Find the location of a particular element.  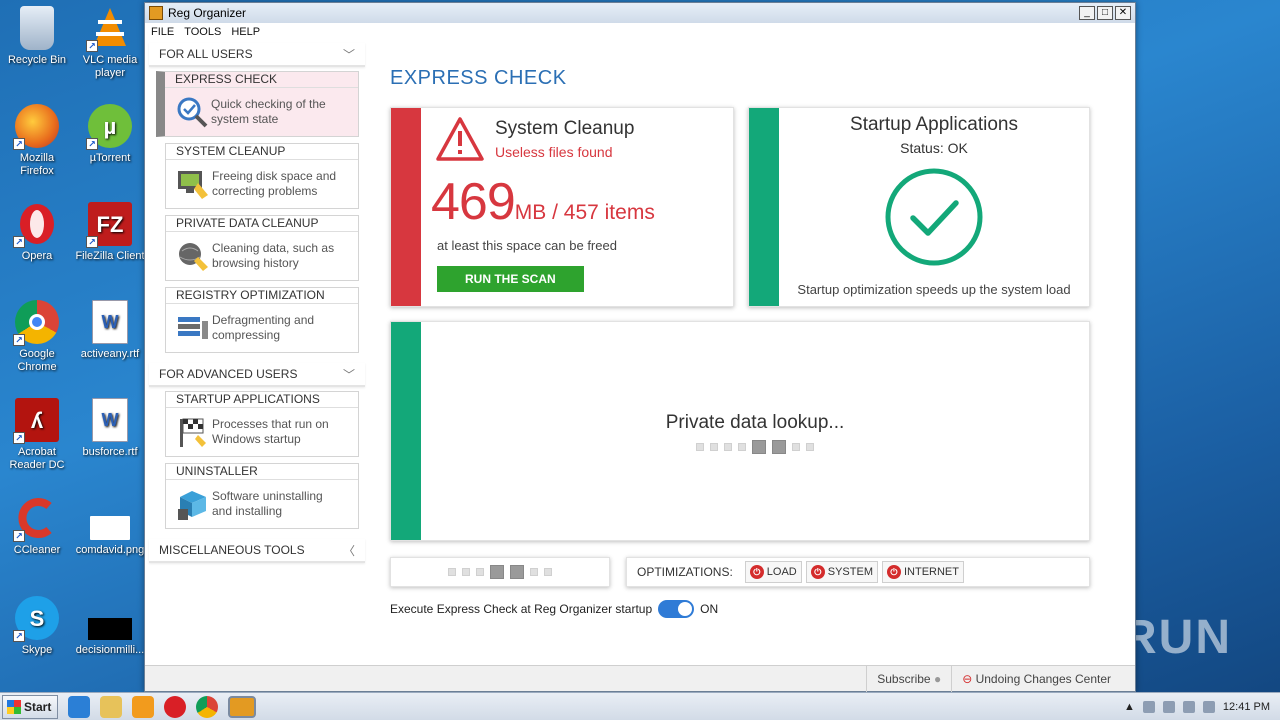

ccleaner-icon: ↗ is located at coordinates (36, 519).